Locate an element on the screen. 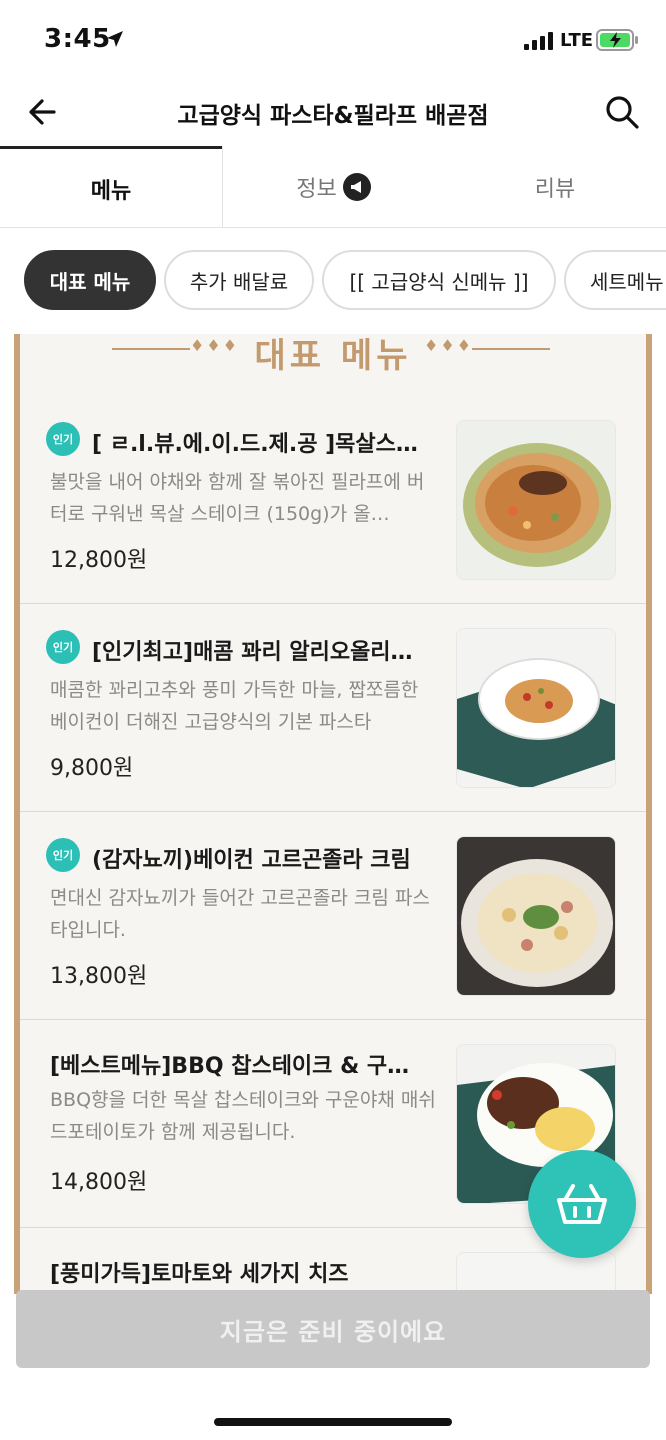  tab-info-label: 정보 is located at coordinates (316, 189).